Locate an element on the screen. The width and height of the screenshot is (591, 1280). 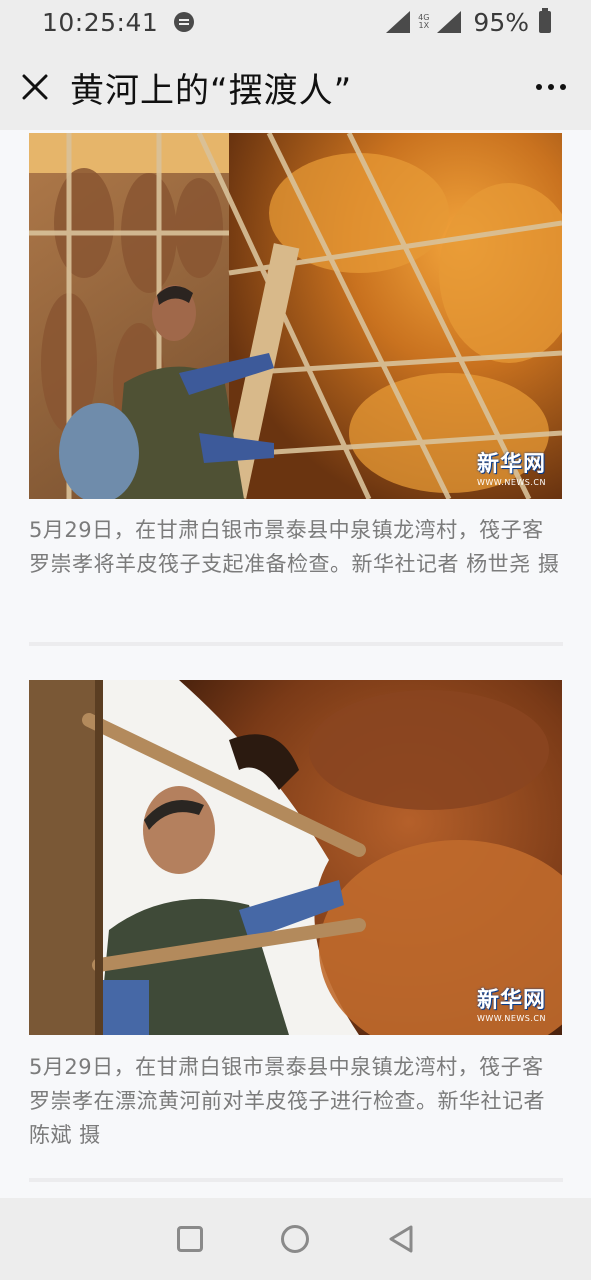
page-title: 黄河上的“摆渡人” is located at coordinates (211, 90).